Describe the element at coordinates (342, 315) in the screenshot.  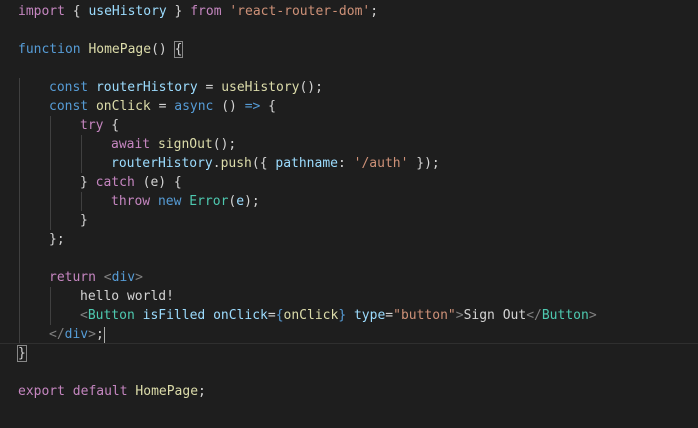
I see `token-brace: }` at that location.